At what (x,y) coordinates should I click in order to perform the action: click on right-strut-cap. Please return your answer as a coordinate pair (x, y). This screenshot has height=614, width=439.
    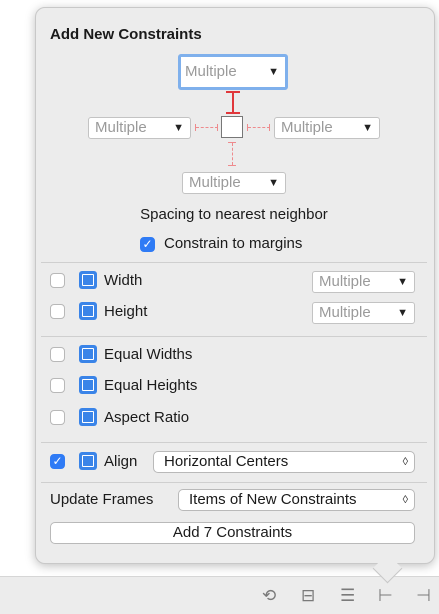
    Looking at the image, I should click on (269, 127).